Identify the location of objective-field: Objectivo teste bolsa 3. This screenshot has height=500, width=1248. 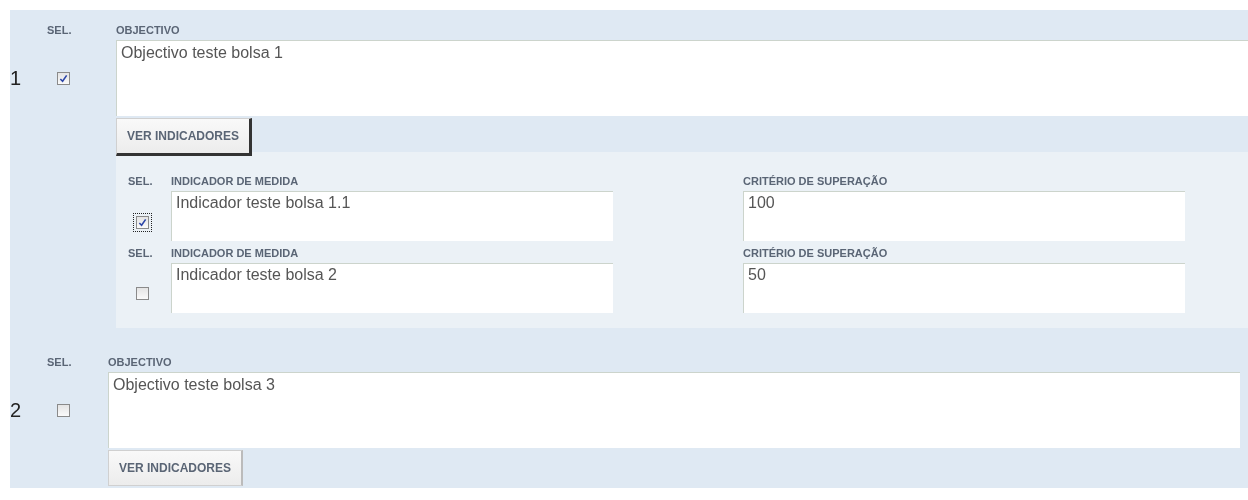
(674, 410).